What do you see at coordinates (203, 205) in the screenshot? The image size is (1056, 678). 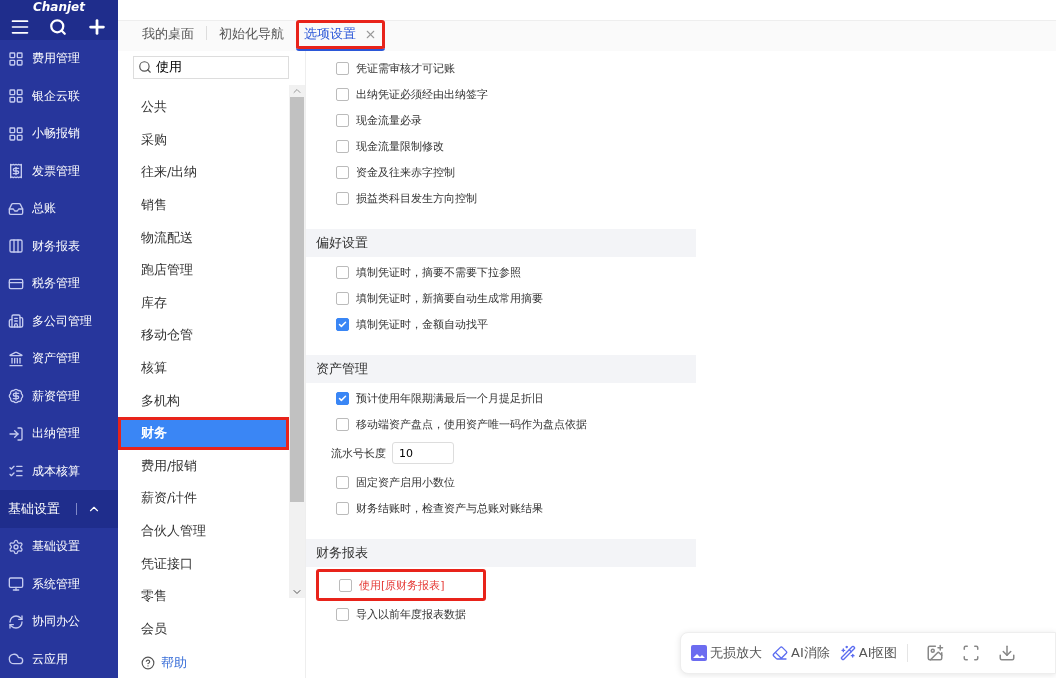 I see `category-item: 销售` at bounding box center [203, 205].